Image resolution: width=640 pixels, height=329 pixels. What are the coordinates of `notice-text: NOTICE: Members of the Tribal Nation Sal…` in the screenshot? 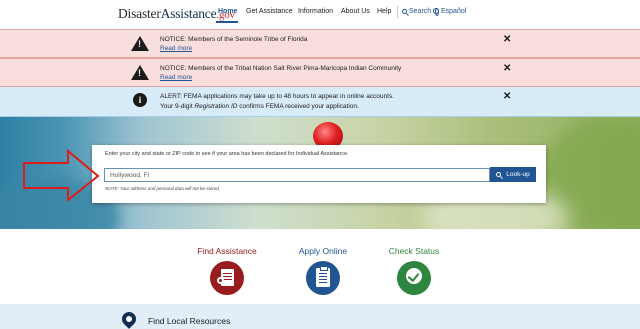 It's located at (281, 68).